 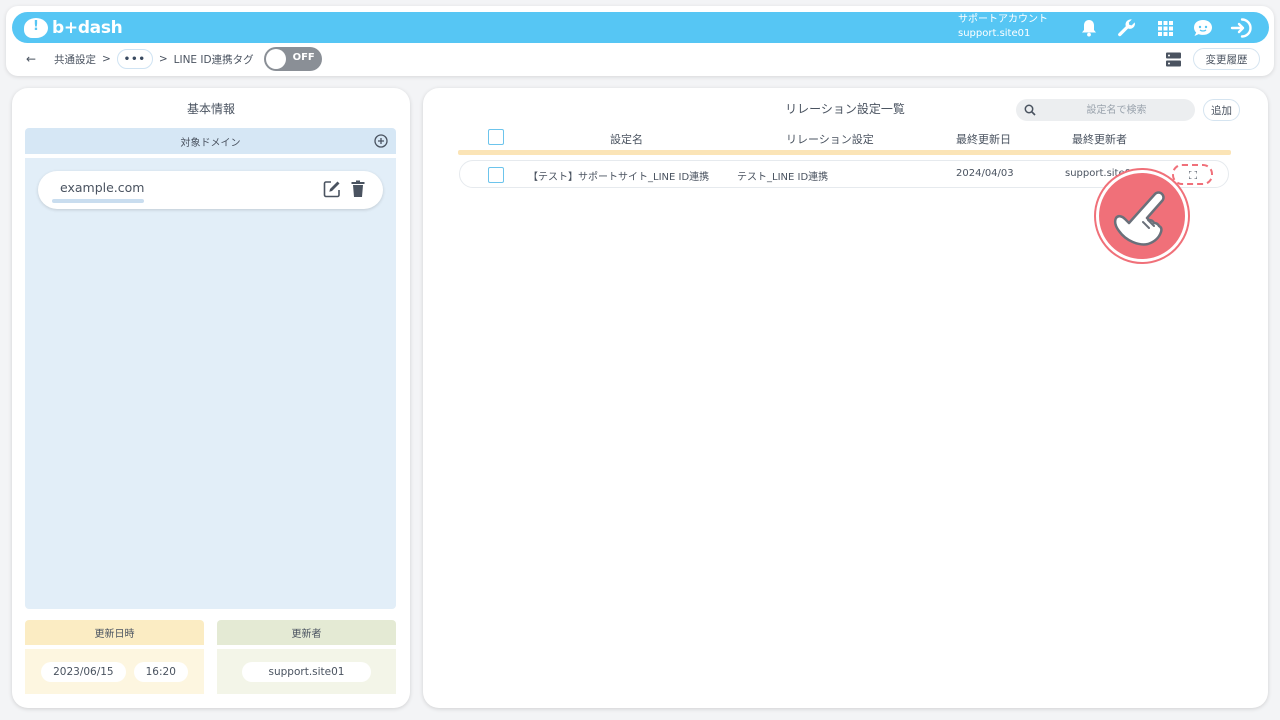 What do you see at coordinates (33, 59) in the screenshot?
I see `back-arrow-icon: ←` at bounding box center [33, 59].